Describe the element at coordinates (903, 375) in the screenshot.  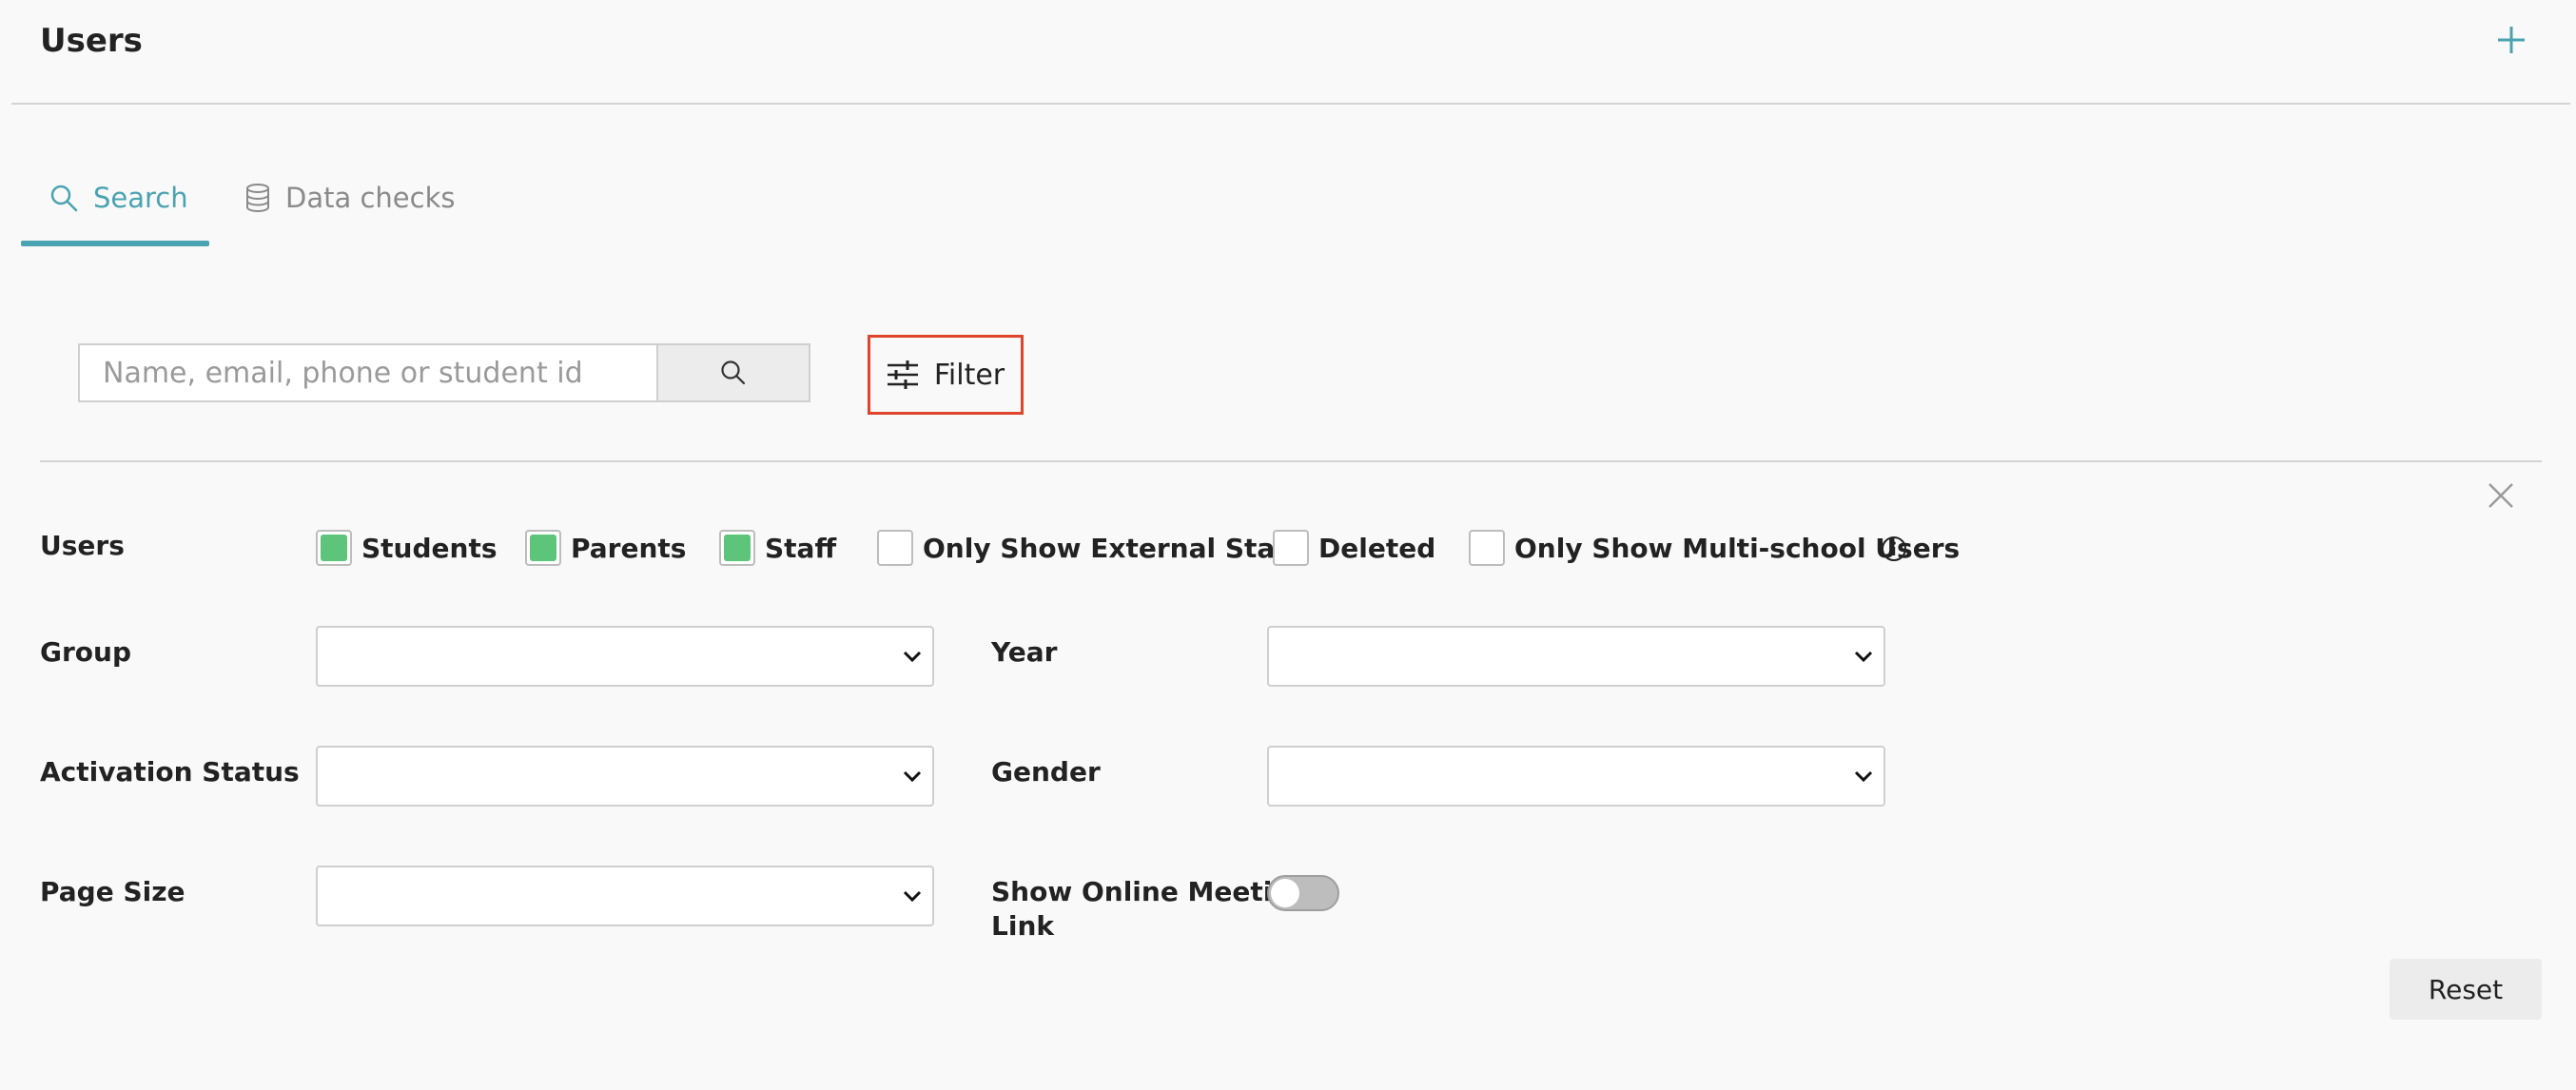
I see `sliders-icon` at that location.